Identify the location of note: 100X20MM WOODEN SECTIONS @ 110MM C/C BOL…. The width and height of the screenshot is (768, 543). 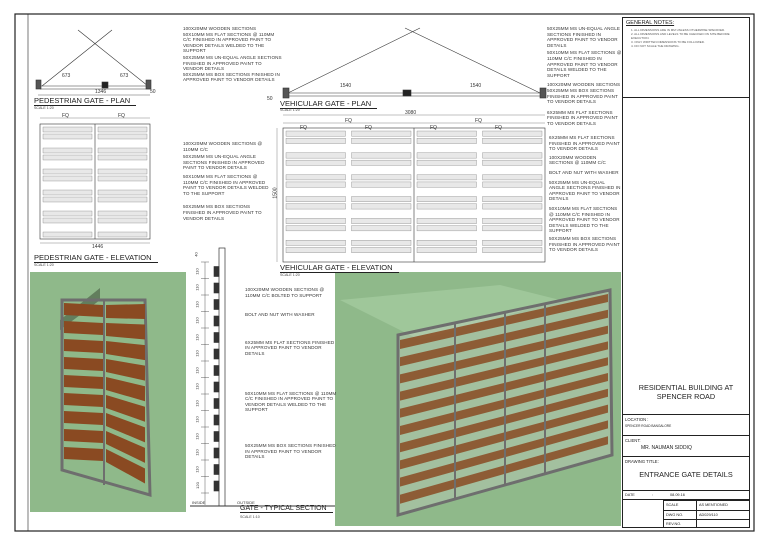
(285, 292).